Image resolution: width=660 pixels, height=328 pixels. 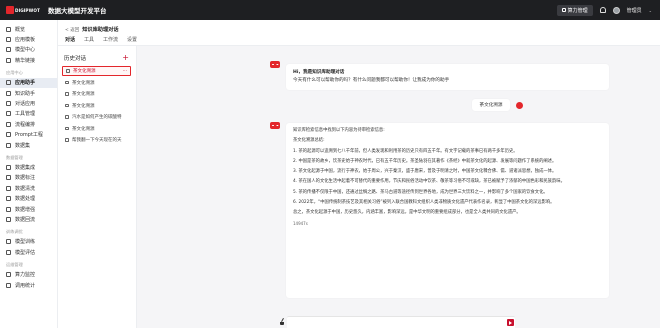 What do you see at coordinates (125, 71) in the screenshot?
I see `more-icon: ···` at bounding box center [125, 71].